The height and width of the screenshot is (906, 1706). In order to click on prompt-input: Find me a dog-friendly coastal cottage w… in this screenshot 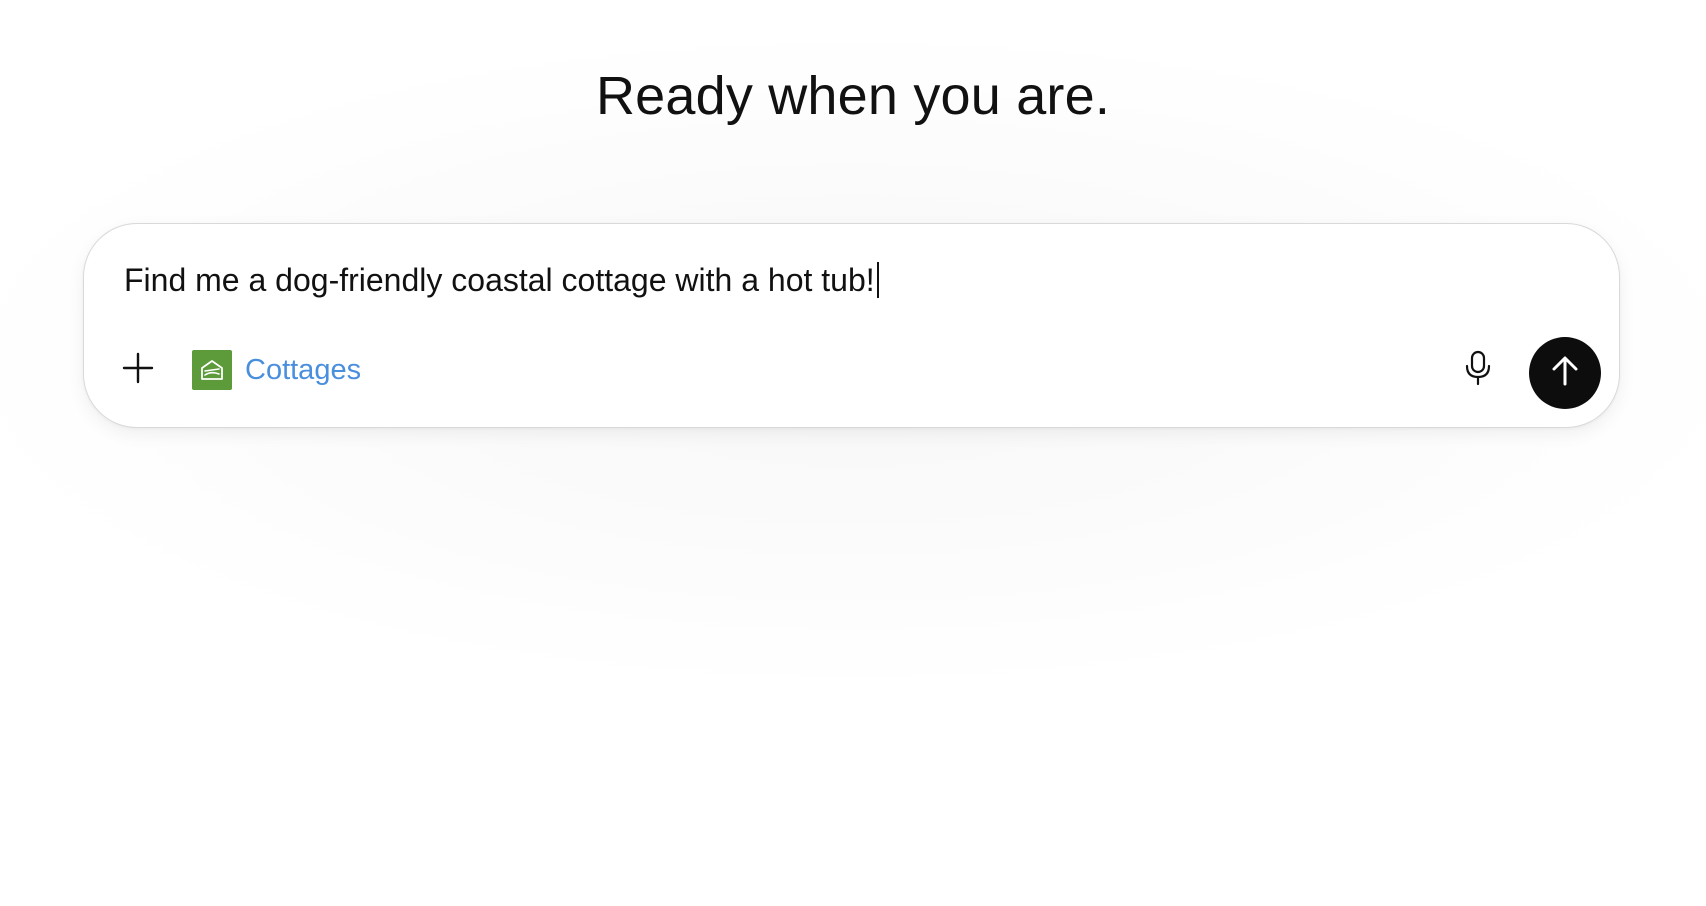, I will do `click(501, 280)`.